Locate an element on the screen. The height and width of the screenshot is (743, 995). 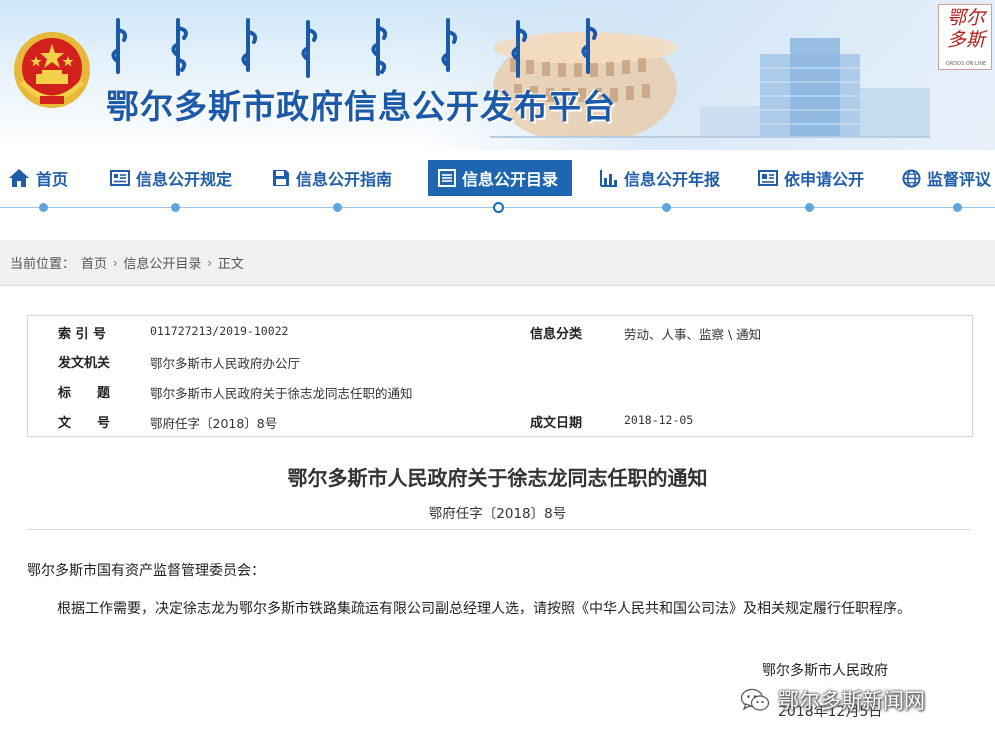
issuer-value: 鄂尔多斯市人民政府办公厅 is located at coordinates (225, 363).